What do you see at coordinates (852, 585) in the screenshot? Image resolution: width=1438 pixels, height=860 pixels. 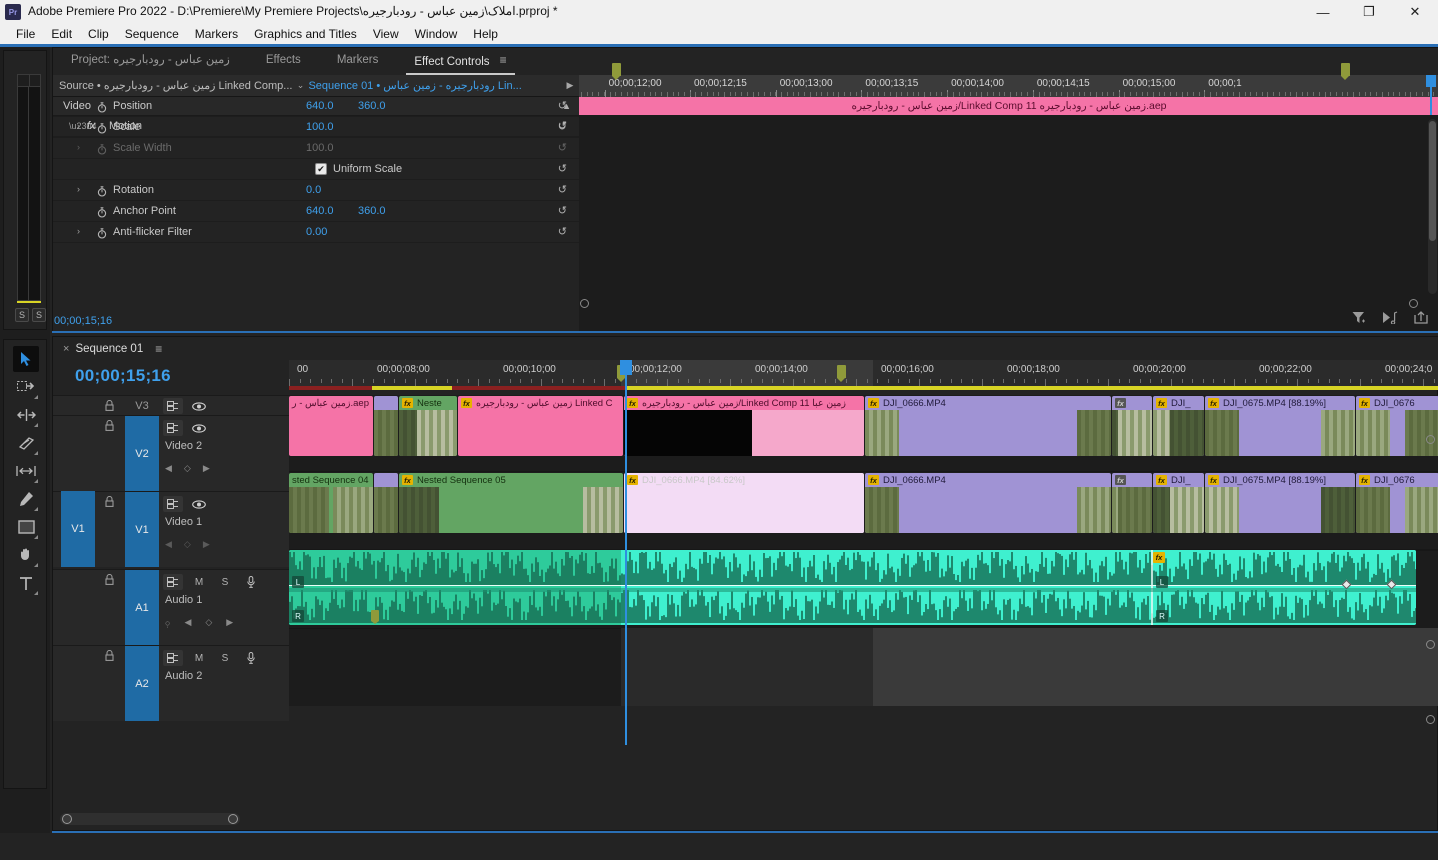 I see `a1-volume-rubberband` at bounding box center [852, 585].